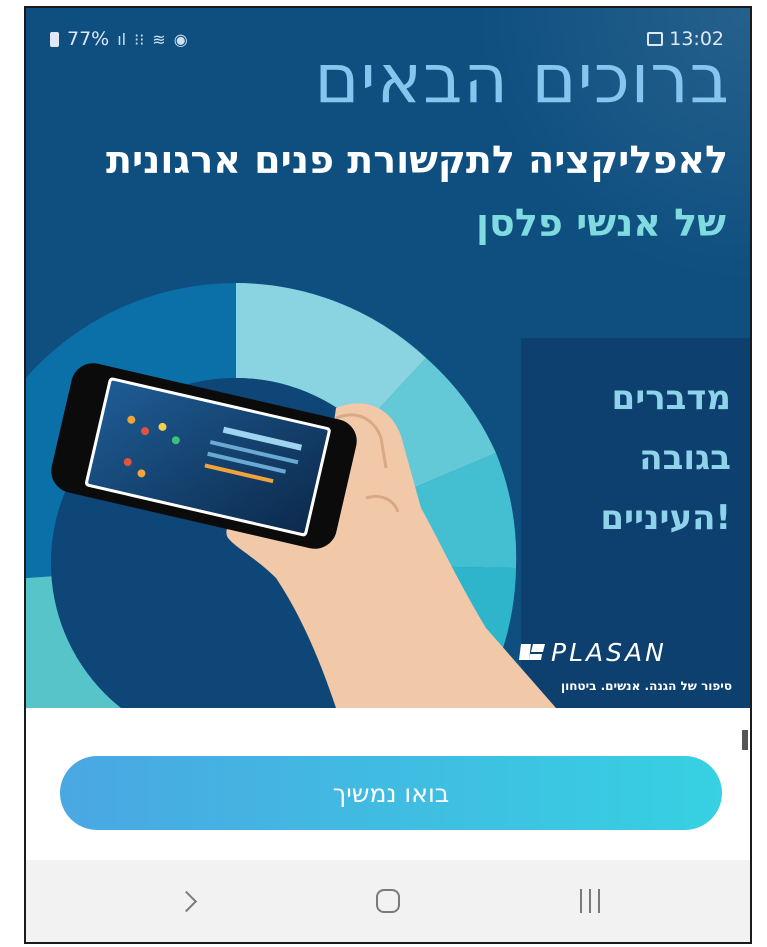  I want to click on recent-apps-button, so click(590, 901).